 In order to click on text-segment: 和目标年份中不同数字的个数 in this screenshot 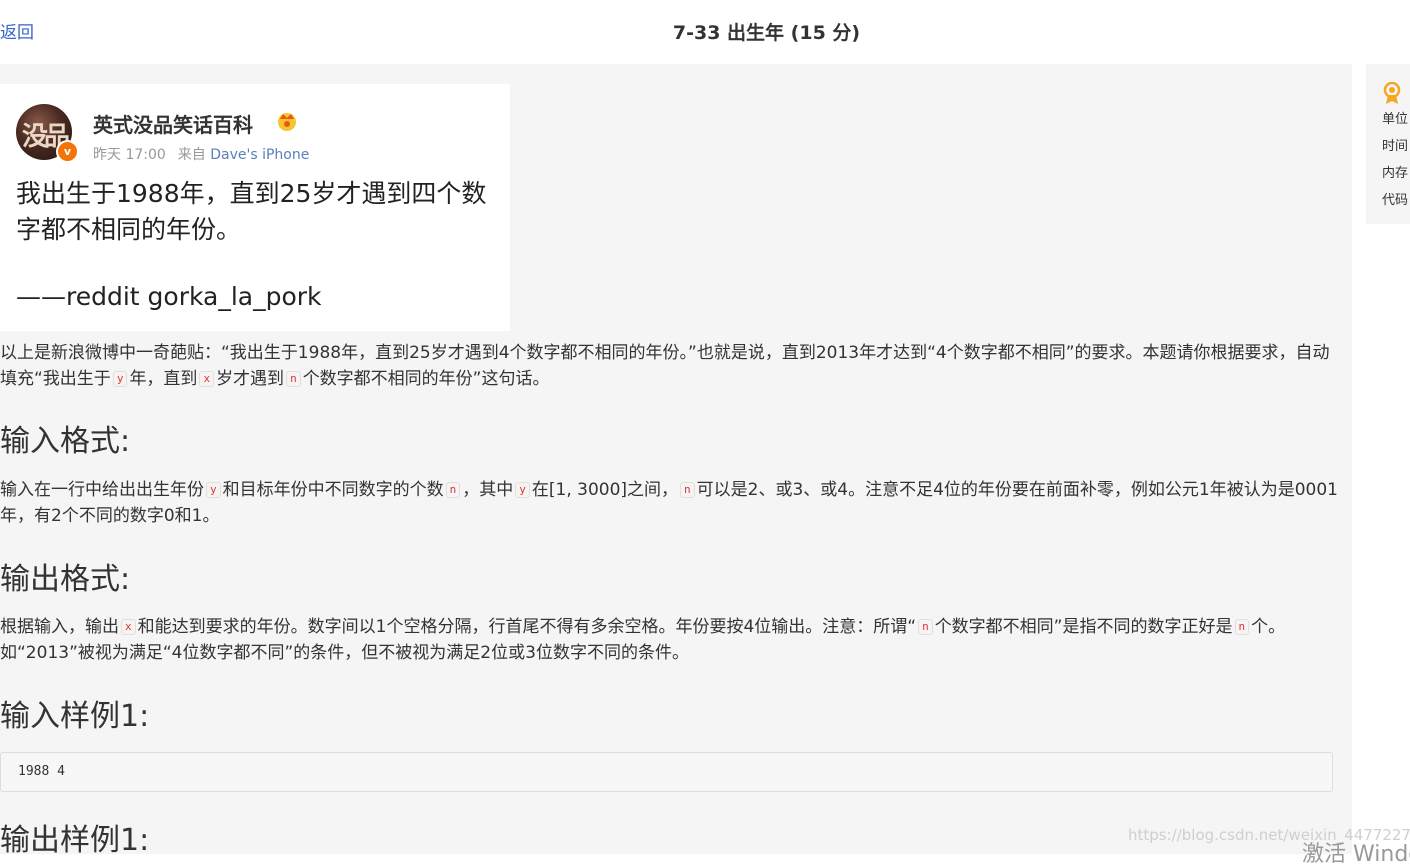, I will do `click(333, 490)`.